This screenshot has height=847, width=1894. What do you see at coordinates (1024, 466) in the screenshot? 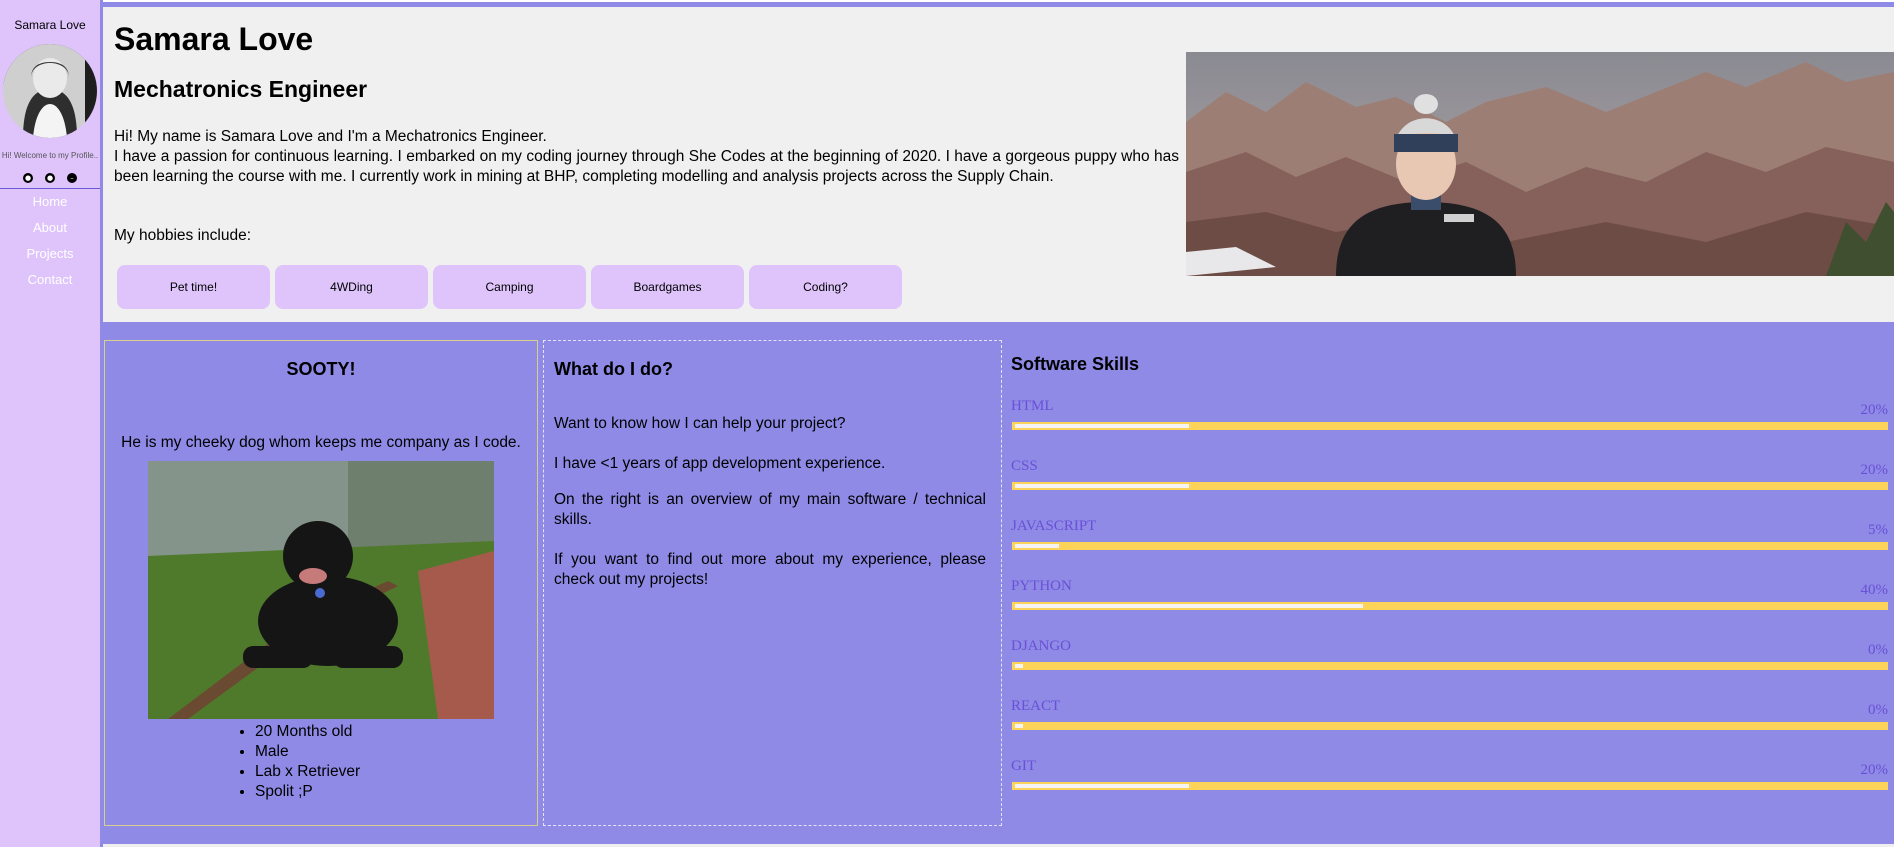
I see `skill-name: CSS` at bounding box center [1024, 466].